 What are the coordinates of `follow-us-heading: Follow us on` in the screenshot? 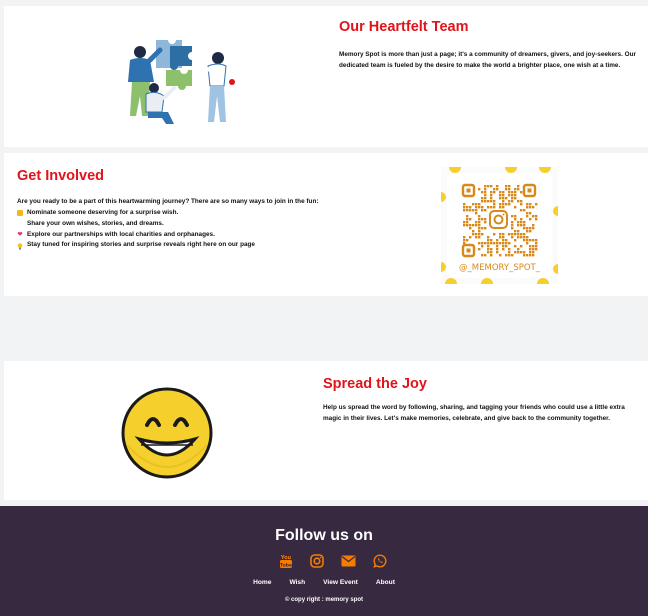 It's located at (324, 535).